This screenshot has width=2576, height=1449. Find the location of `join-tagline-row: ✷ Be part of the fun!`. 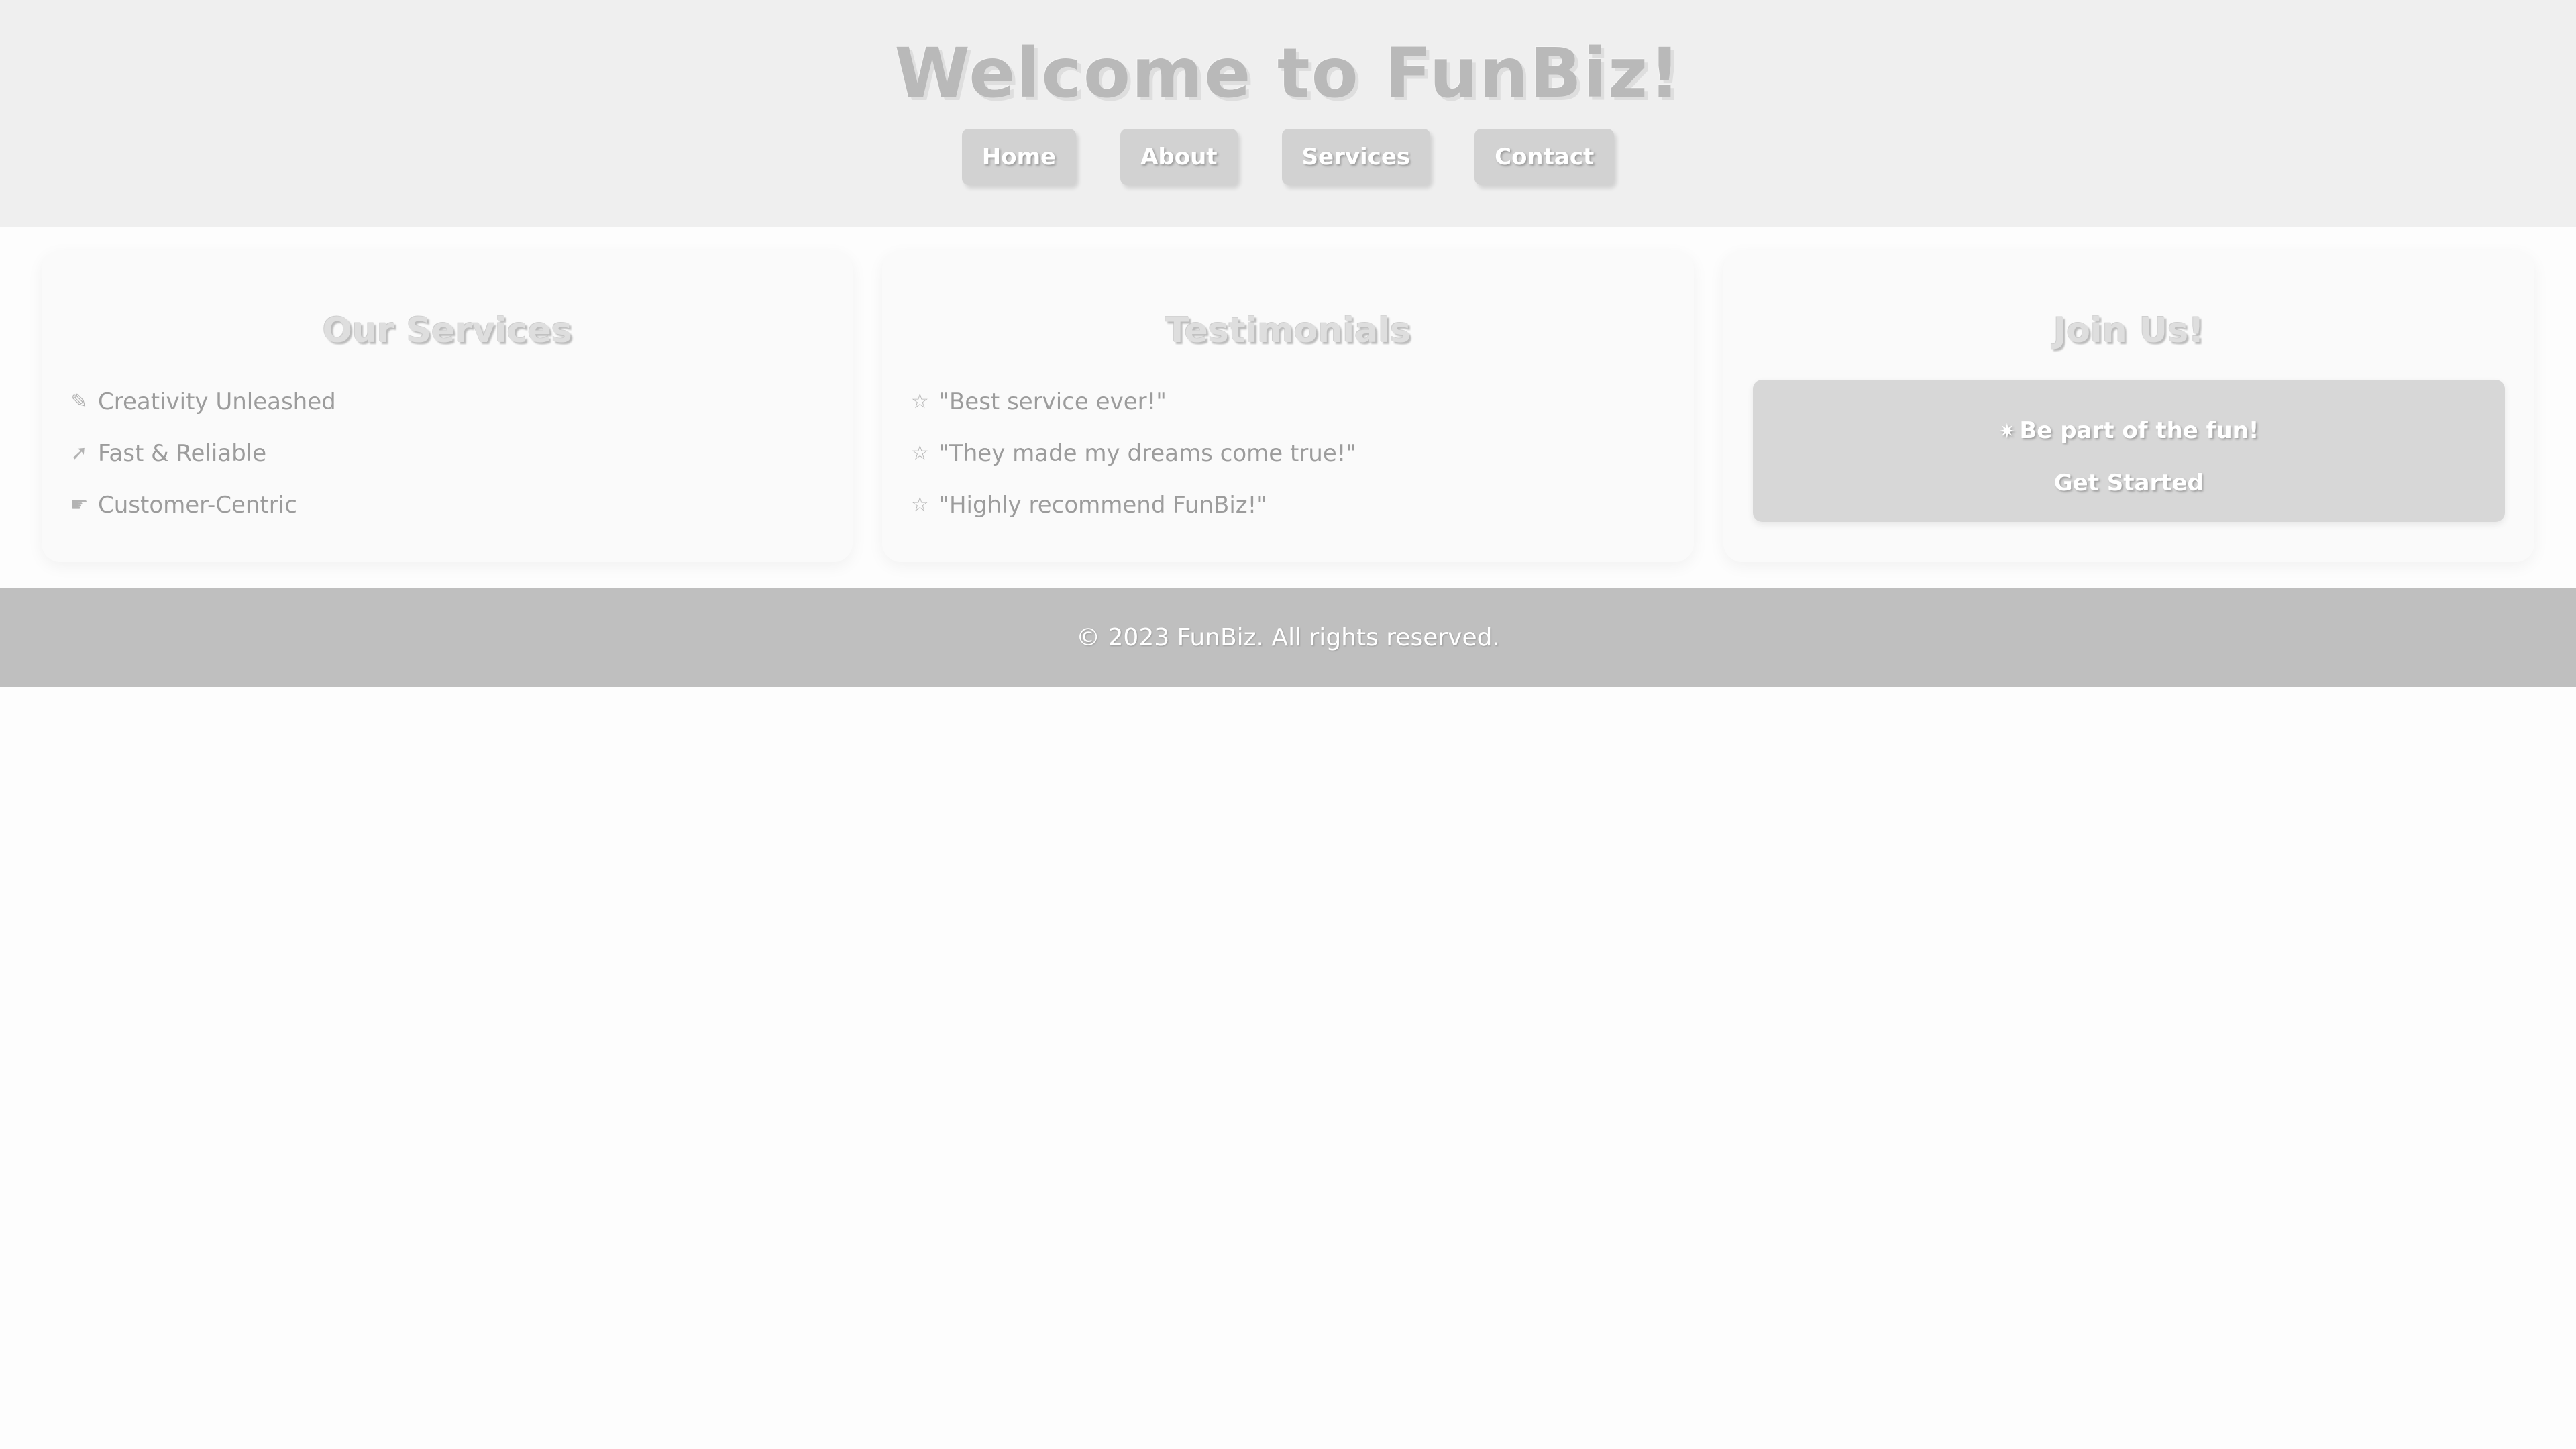

join-tagline-row: ✷ Be part of the fun! is located at coordinates (2129, 430).